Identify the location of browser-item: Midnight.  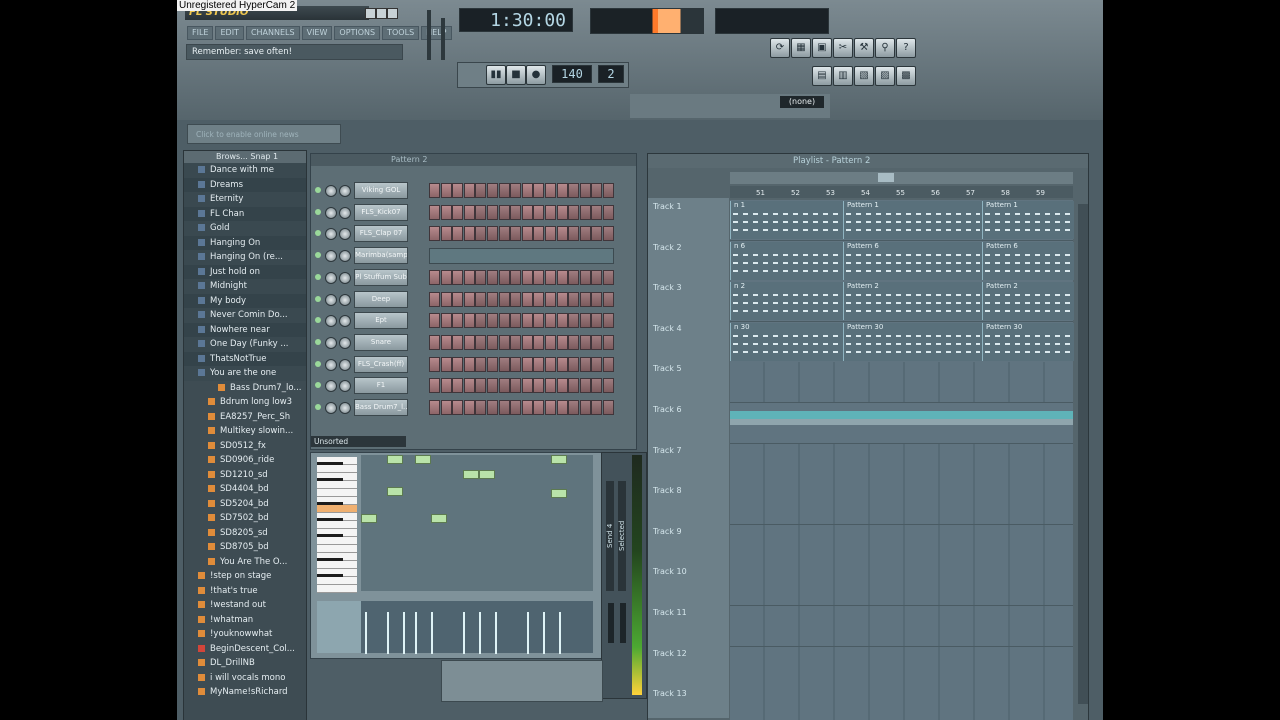
(245, 286).